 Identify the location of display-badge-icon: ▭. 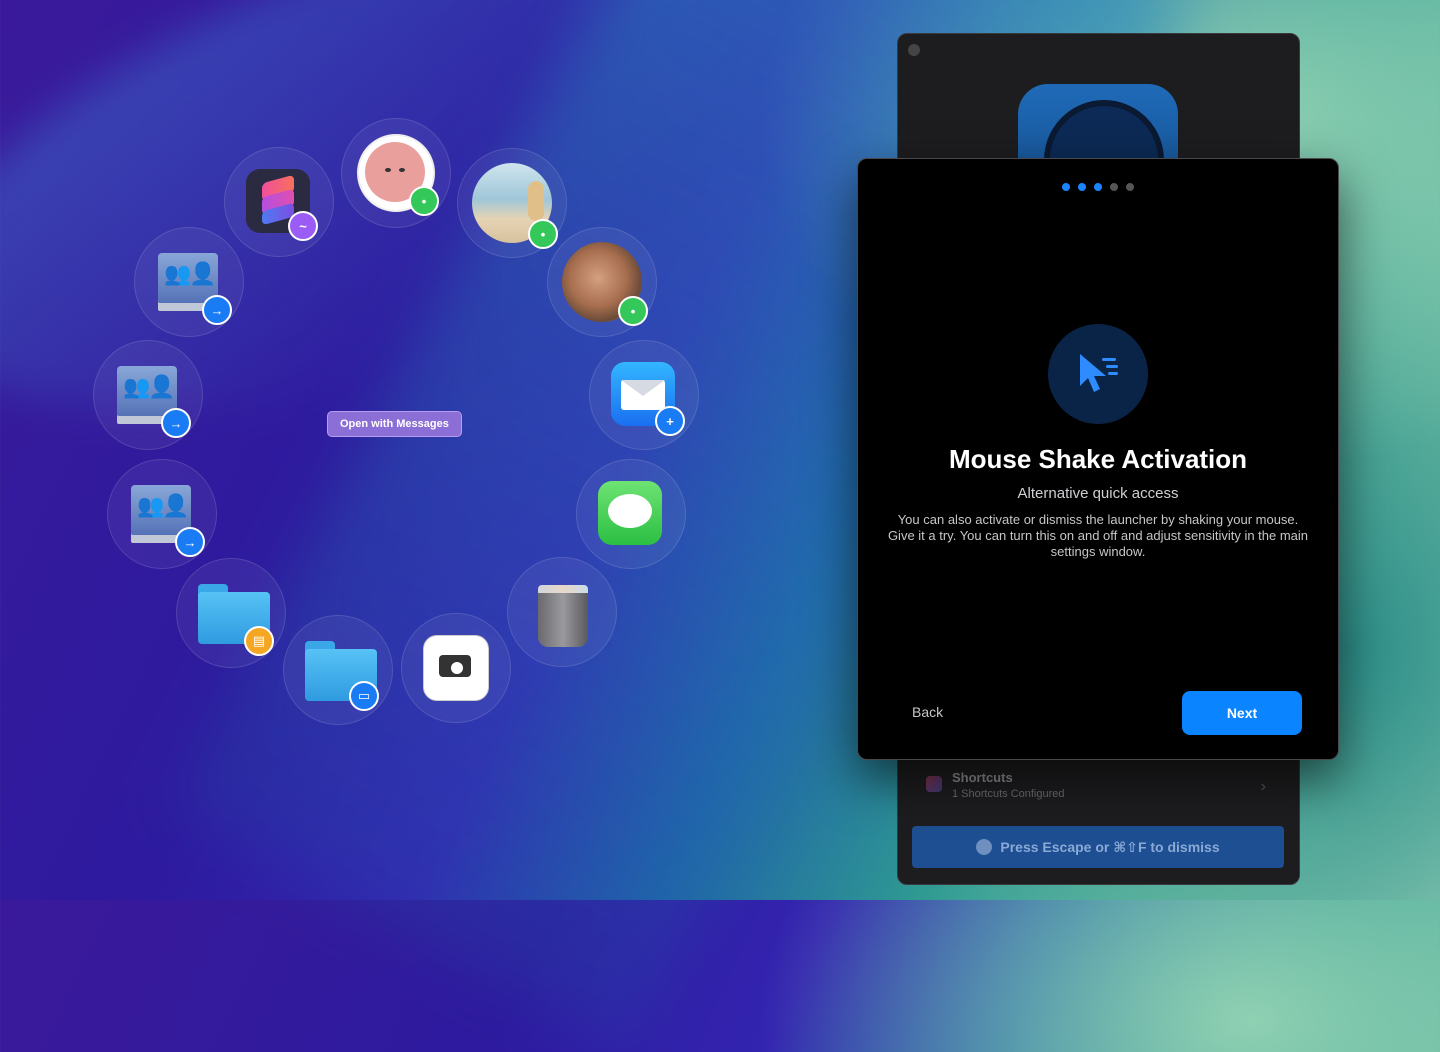
(364, 696).